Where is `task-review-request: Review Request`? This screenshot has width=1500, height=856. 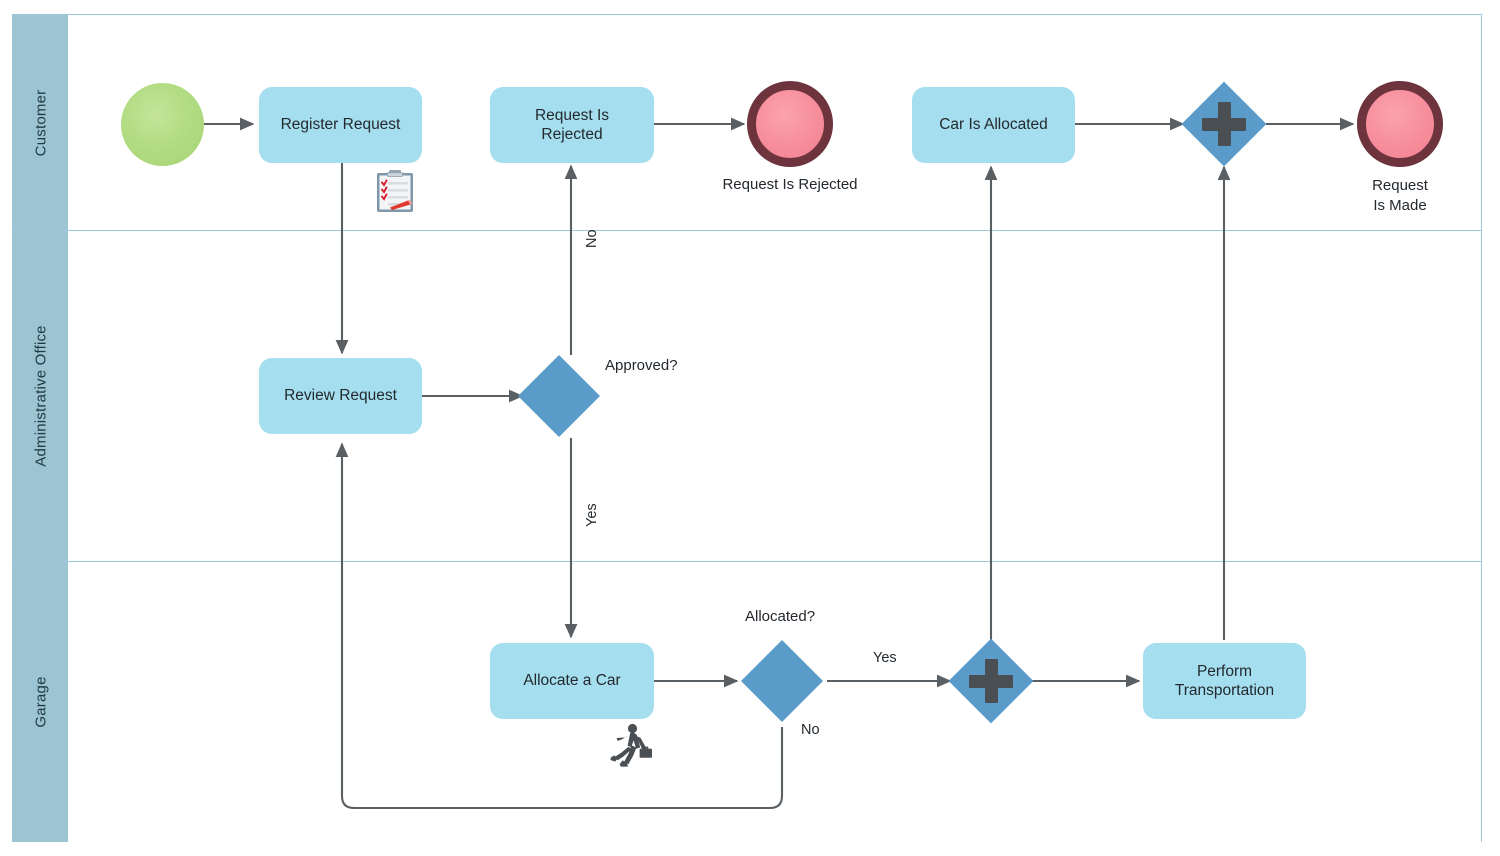 task-review-request: Review Request is located at coordinates (340, 396).